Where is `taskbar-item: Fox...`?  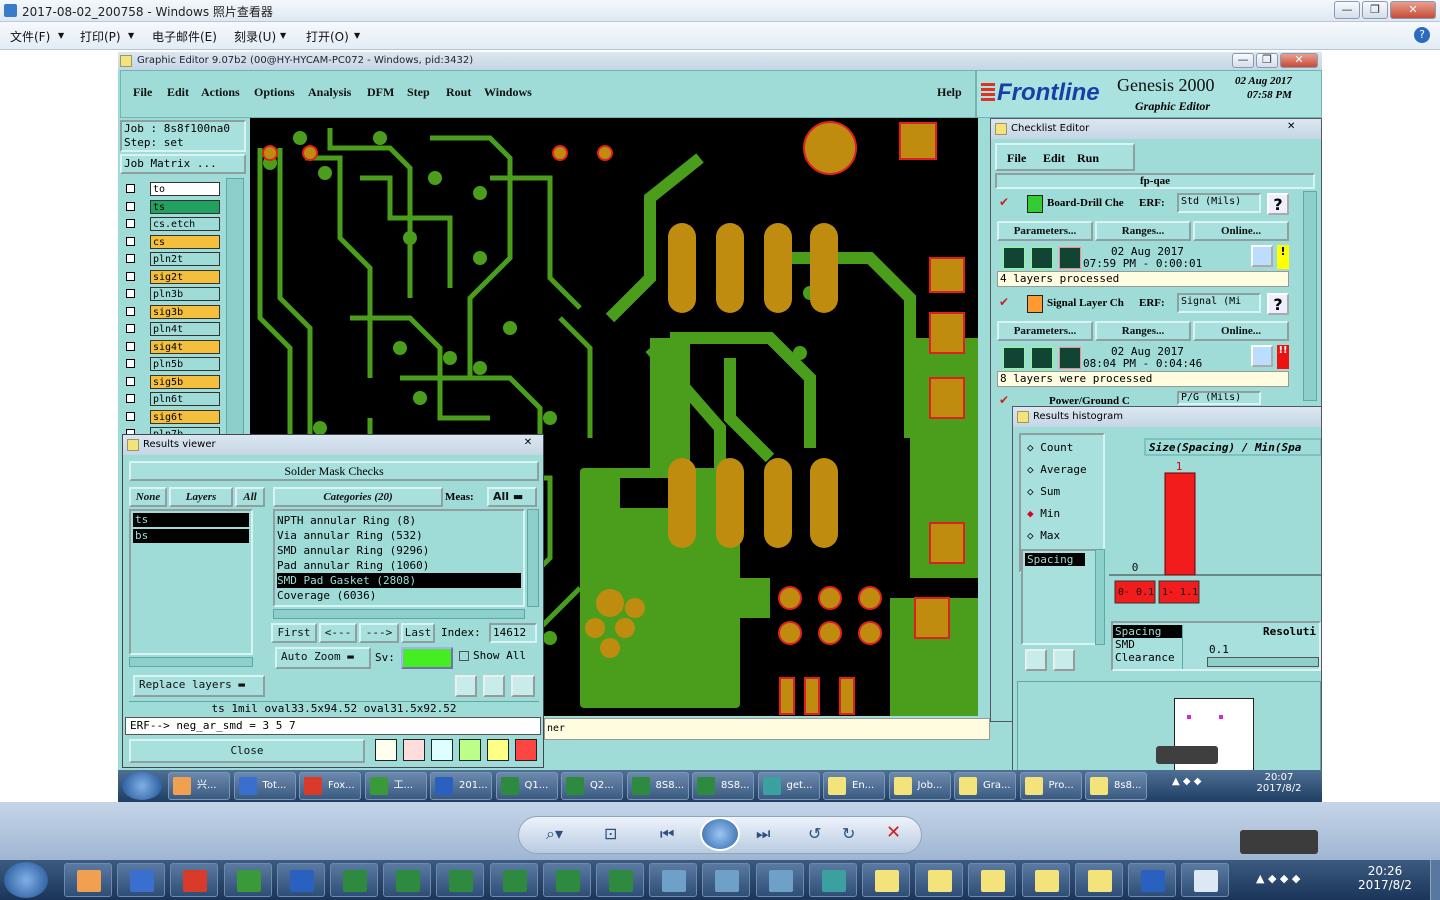 taskbar-item: Fox... is located at coordinates (330, 786).